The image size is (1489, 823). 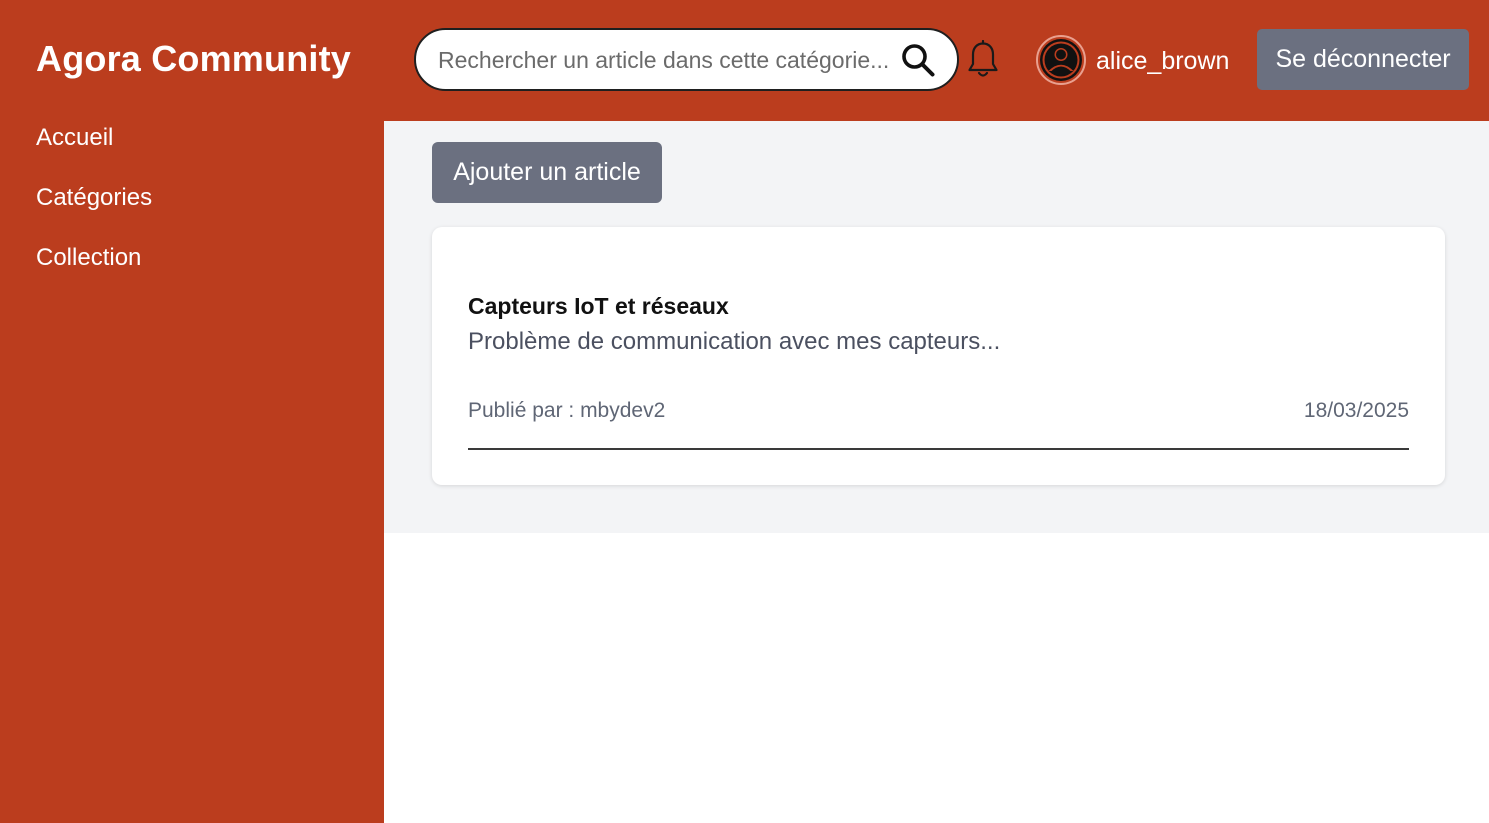 What do you see at coordinates (983, 60) in the screenshot?
I see `bell-icon` at bounding box center [983, 60].